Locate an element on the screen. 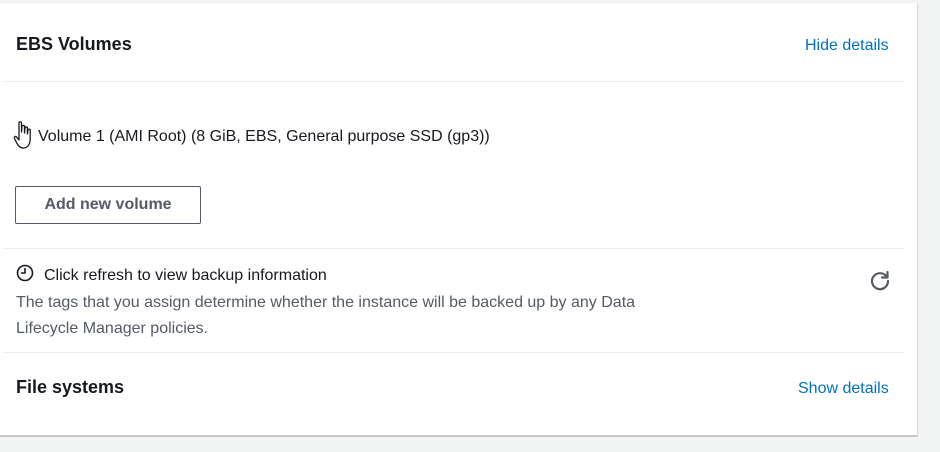  backup-info-row: Click refresh to view backup information is located at coordinates (171, 275).